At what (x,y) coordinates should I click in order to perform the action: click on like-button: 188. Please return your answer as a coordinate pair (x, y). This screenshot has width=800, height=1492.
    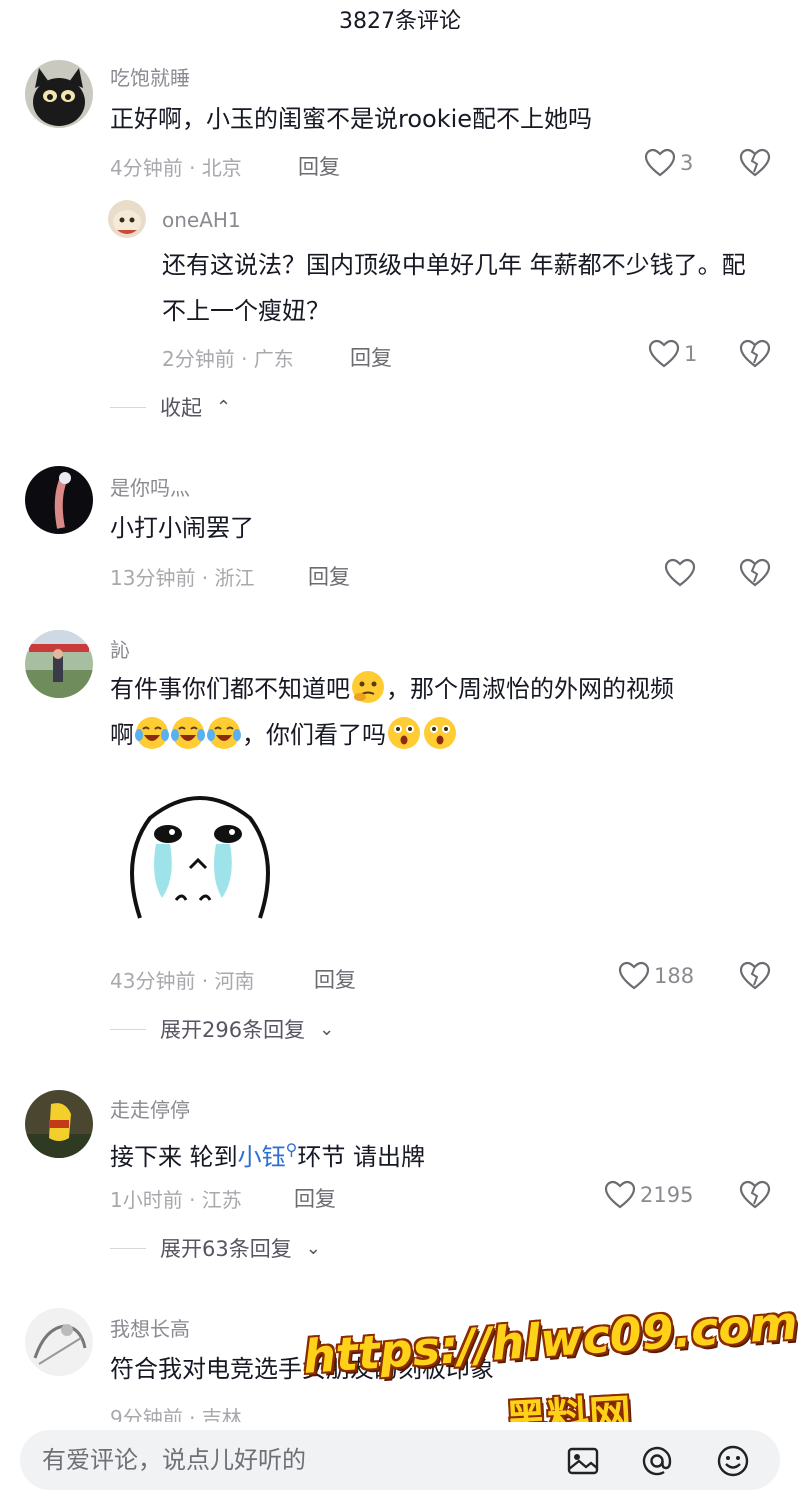
    Looking at the image, I should click on (656, 976).